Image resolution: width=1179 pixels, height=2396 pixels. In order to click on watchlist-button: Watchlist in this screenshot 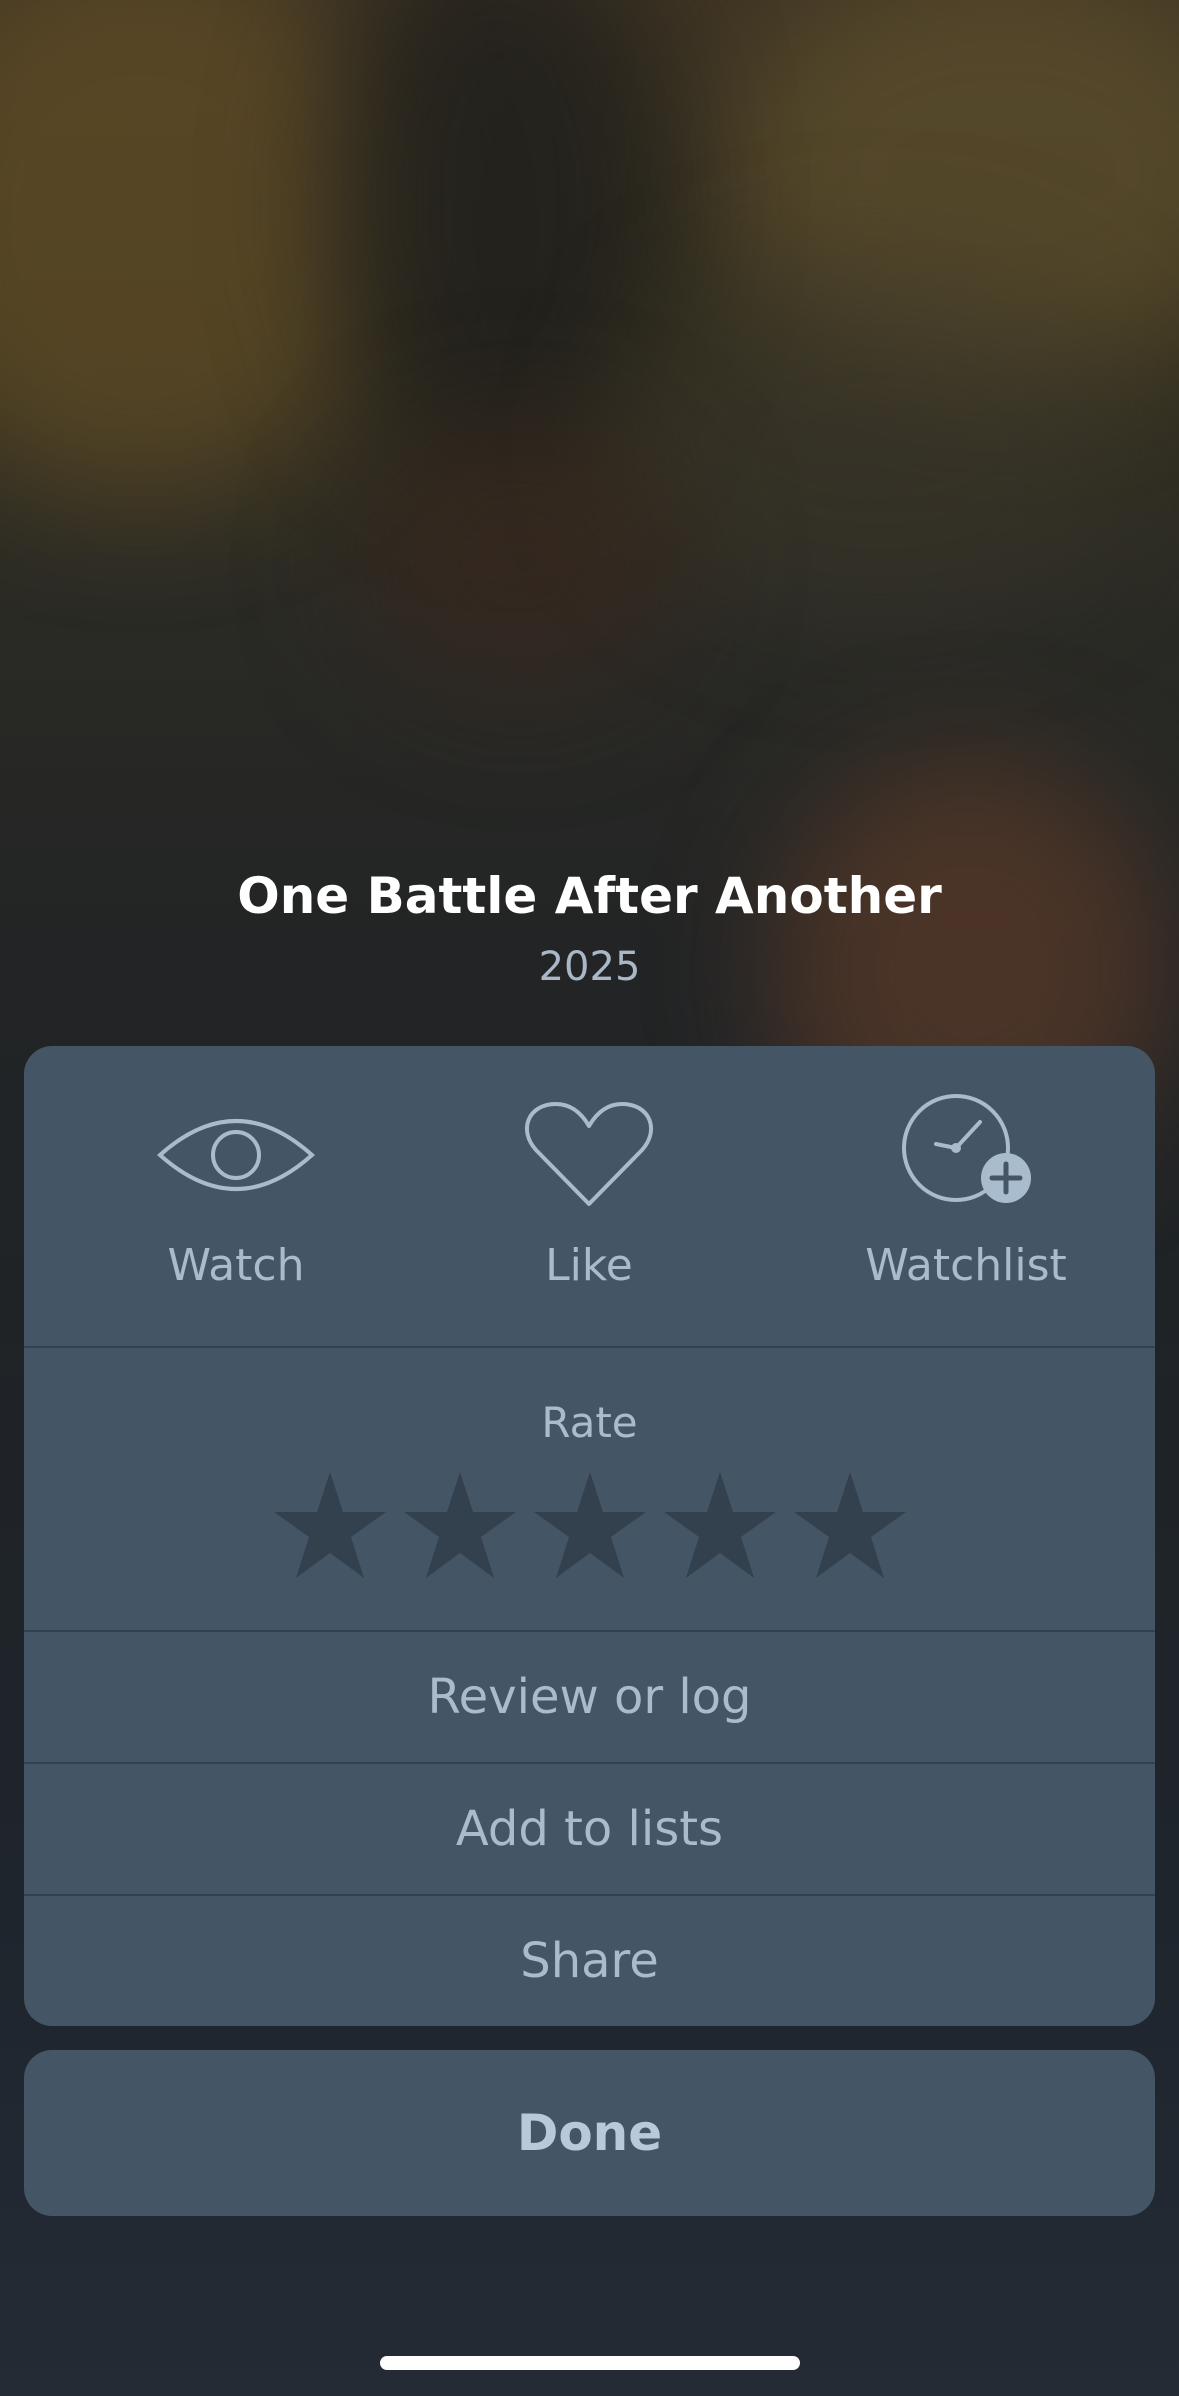, I will do `click(966, 1196)`.